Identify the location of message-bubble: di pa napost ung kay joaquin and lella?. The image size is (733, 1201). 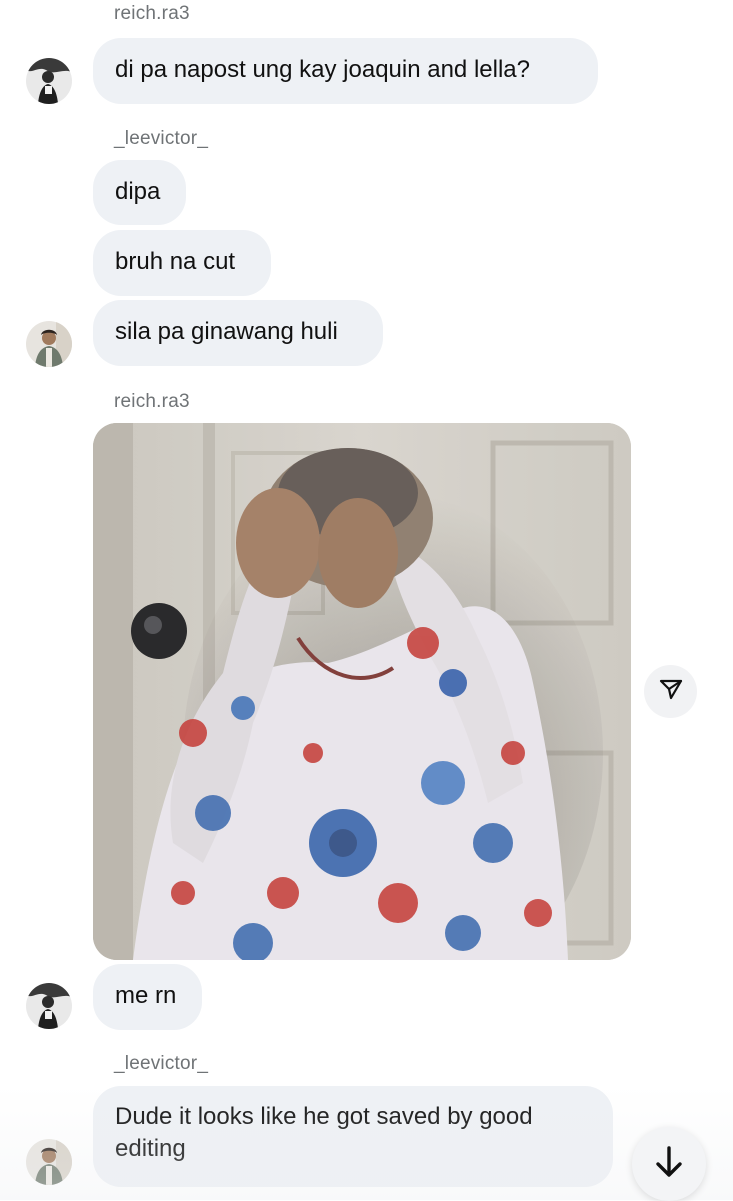
(345, 71).